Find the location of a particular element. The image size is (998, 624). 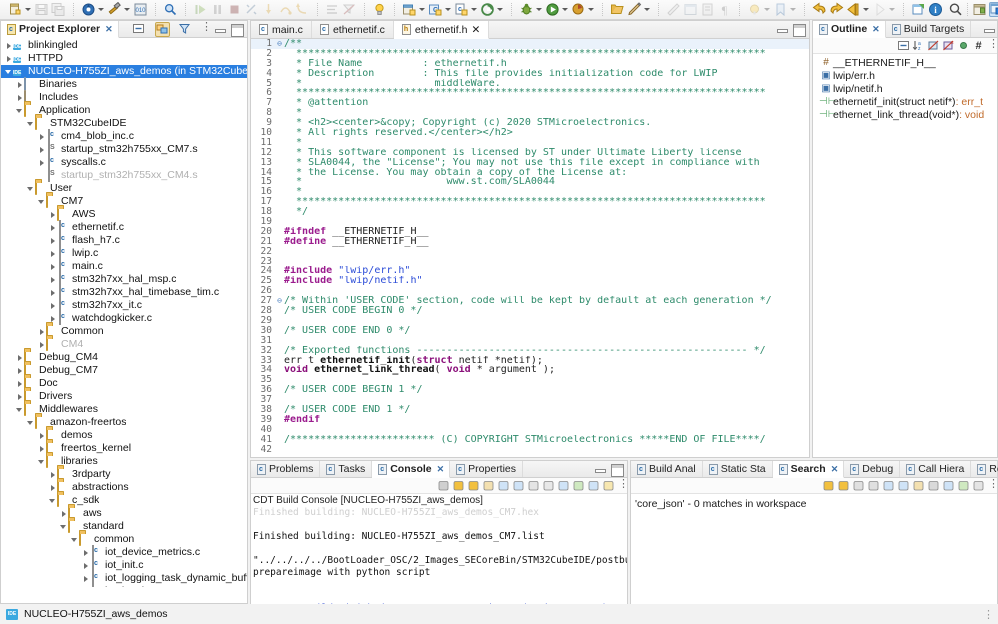

perspective-cdt-icon is located at coordinates (993, 9).